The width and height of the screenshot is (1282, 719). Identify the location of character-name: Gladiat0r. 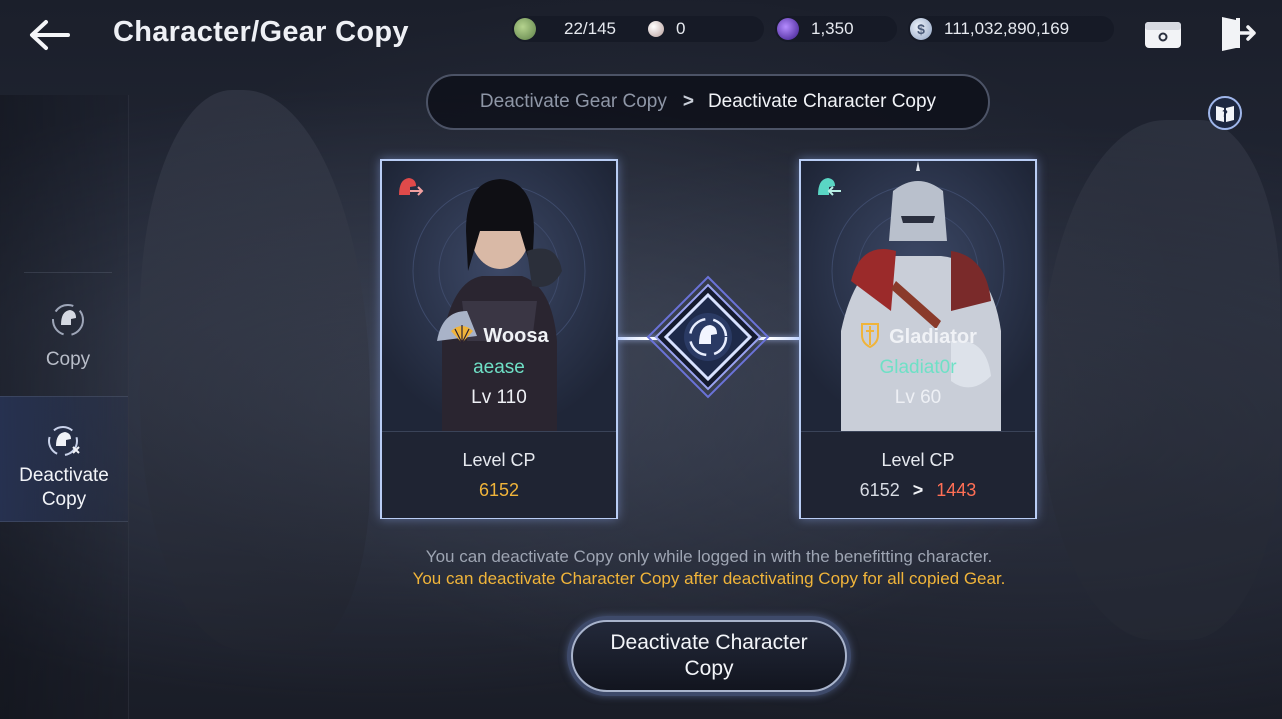
(918, 367).